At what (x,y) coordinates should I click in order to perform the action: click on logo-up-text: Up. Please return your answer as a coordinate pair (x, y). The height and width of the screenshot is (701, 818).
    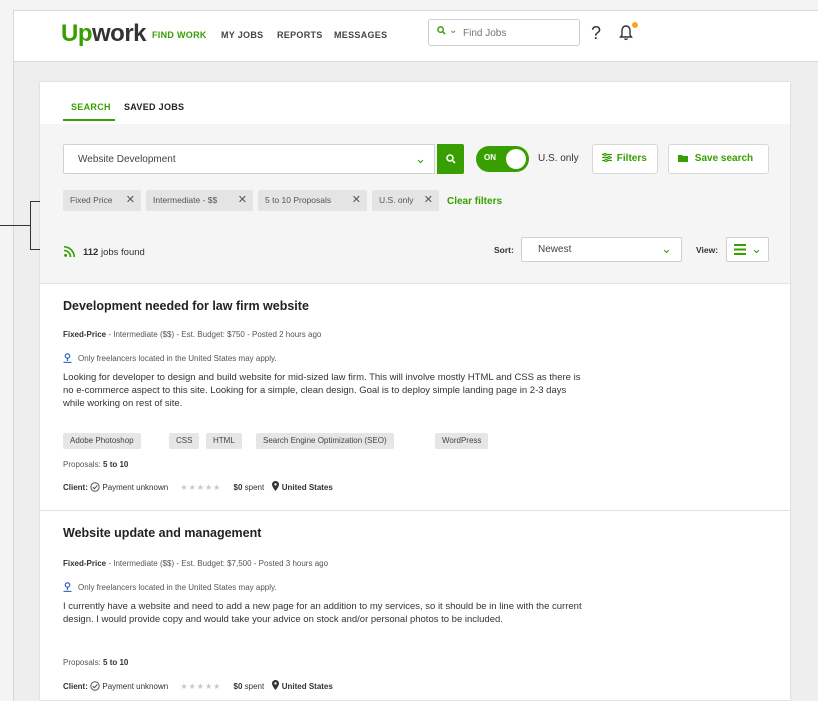
    Looking at the image, I should click on (77, 33).